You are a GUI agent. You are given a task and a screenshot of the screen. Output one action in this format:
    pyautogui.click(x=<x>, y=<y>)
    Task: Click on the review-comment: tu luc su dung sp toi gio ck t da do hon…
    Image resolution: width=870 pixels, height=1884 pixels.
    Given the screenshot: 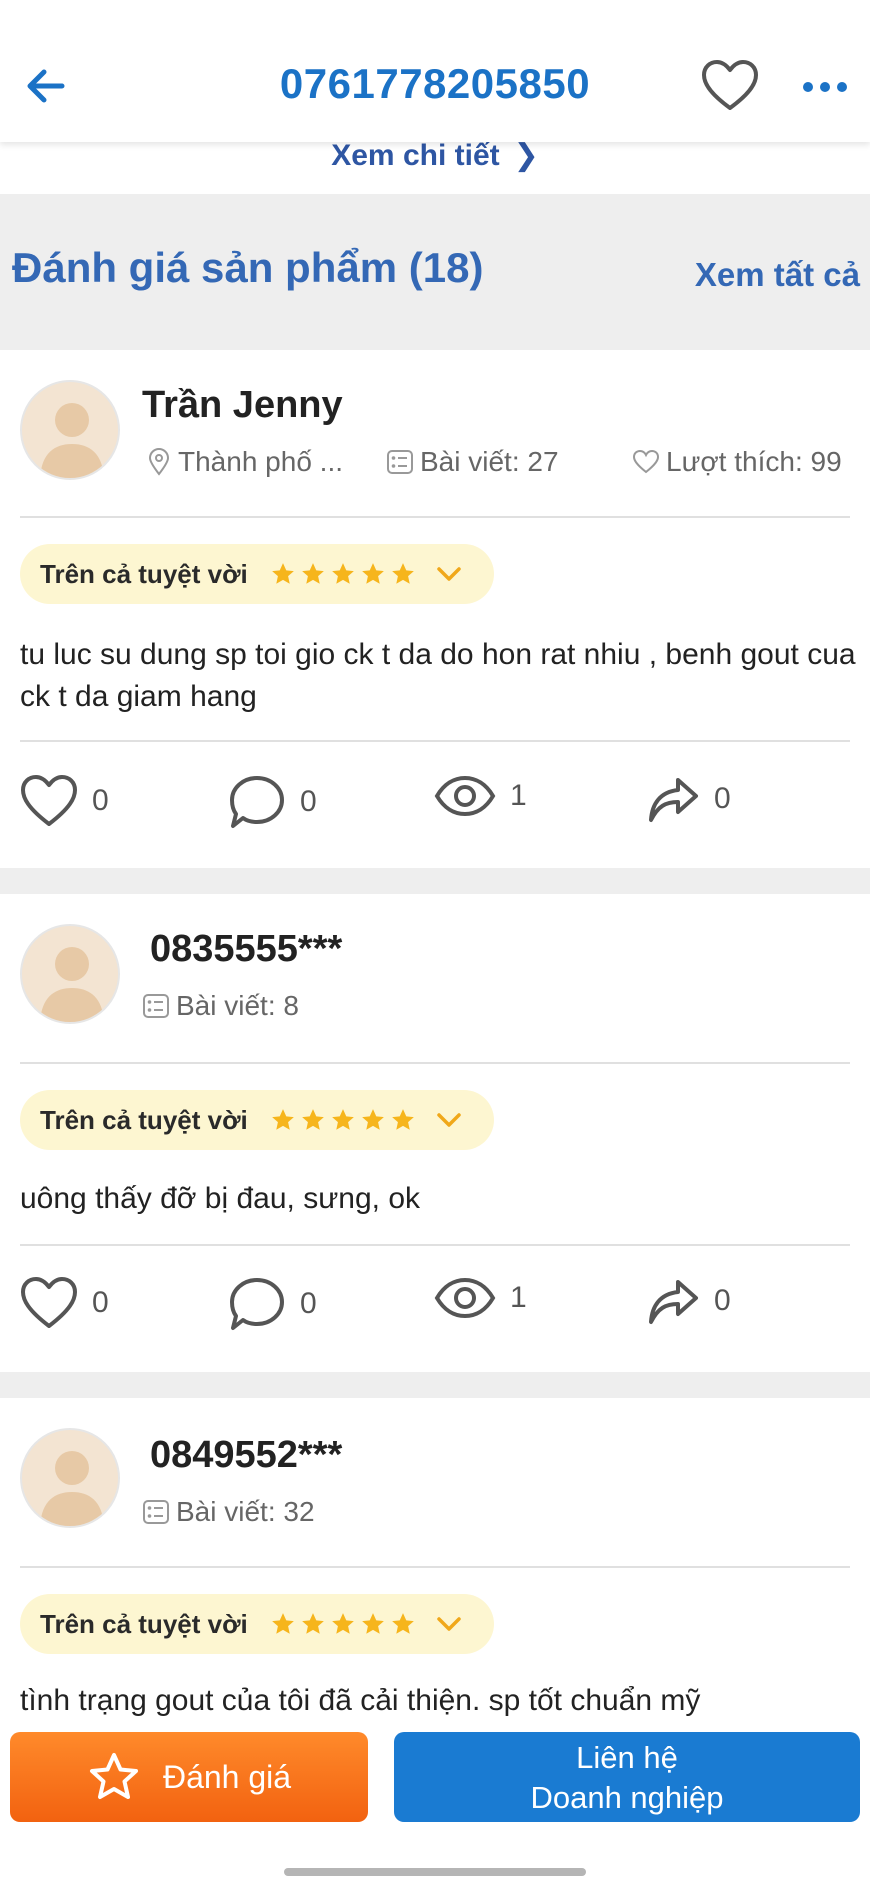 What is the action you would take?
    pyautogui.click(x=438, y=675)
    